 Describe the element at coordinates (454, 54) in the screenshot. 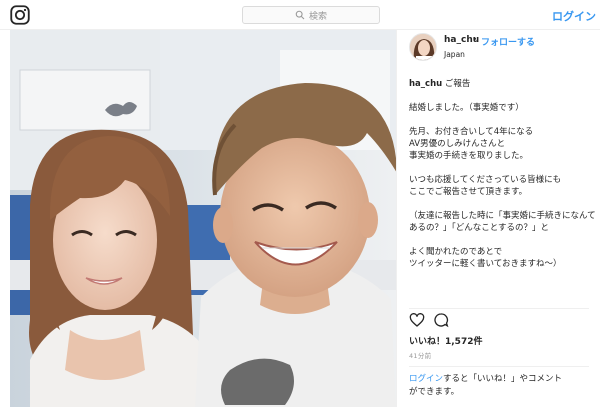

I see `post-location: Japan` at that location.